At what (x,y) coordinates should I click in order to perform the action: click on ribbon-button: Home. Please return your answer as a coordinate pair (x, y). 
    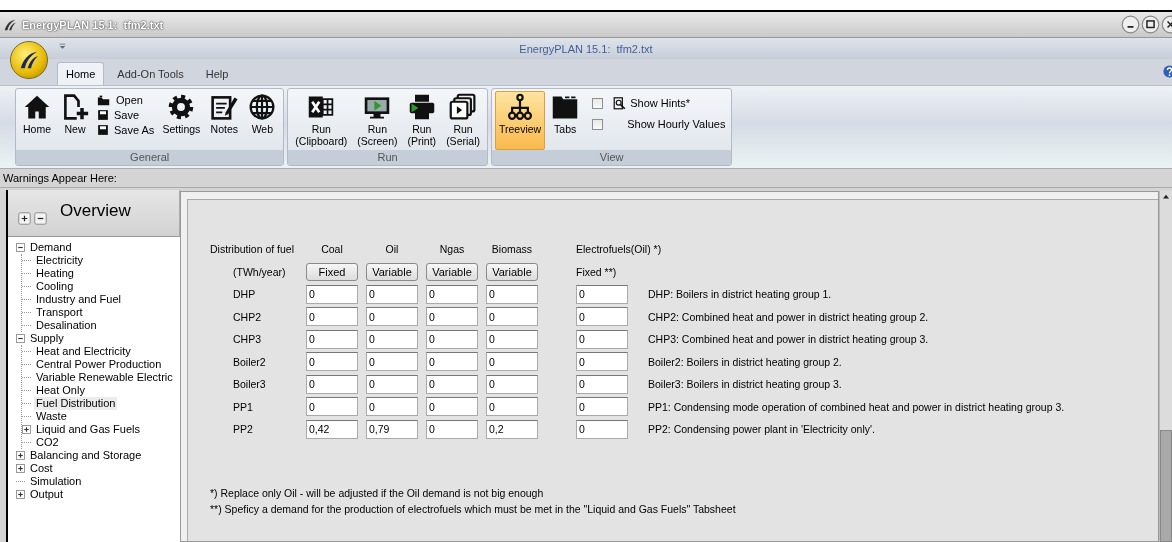
    Looking at the image, I should click on (37, 120).